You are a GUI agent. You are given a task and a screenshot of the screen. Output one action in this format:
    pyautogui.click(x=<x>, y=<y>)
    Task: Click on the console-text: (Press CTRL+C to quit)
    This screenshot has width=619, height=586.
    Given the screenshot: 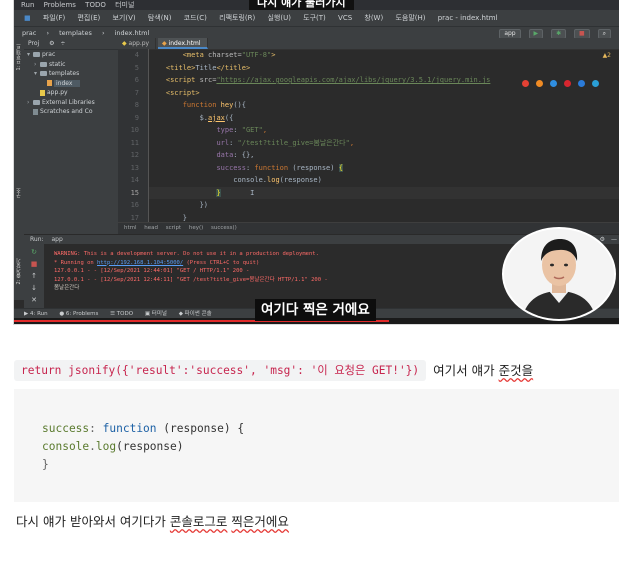 What is the action you would take?
    pyautogui.click(x=221, y=262)
    